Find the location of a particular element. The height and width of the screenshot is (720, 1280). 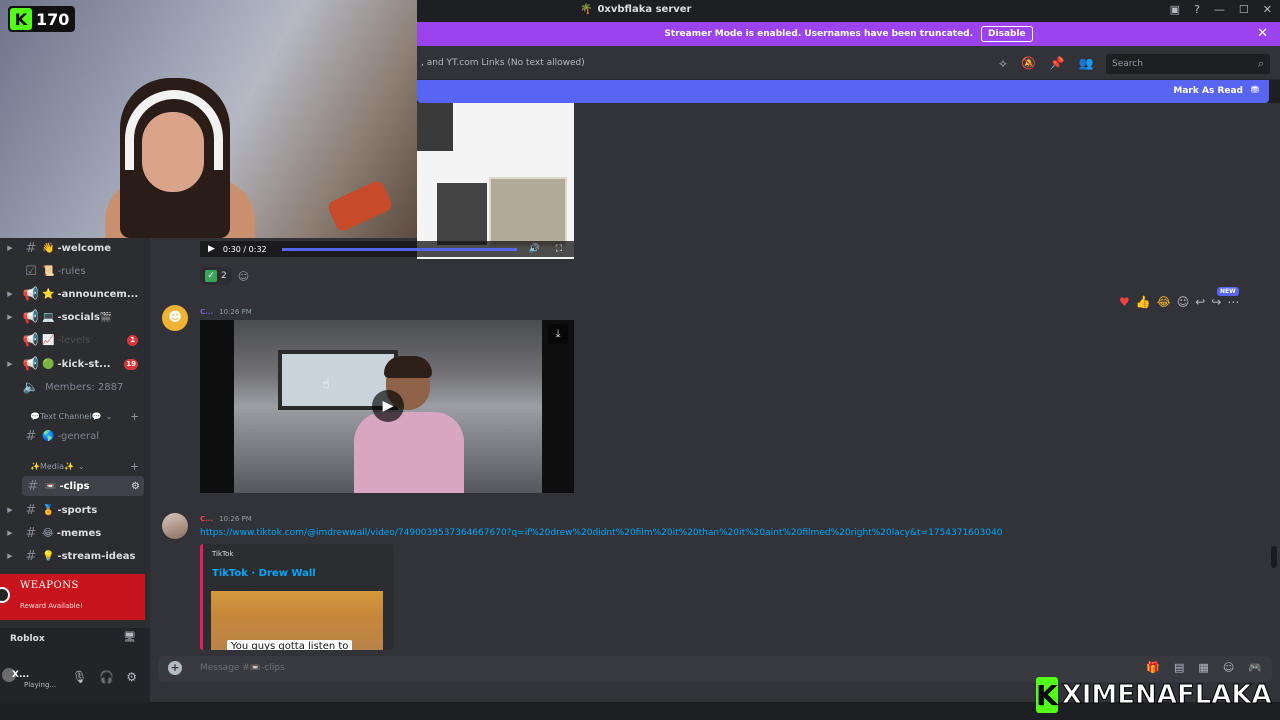

weapons-reward-banner: WEAPONS Reward Available! is located at coordinates (72, 597).